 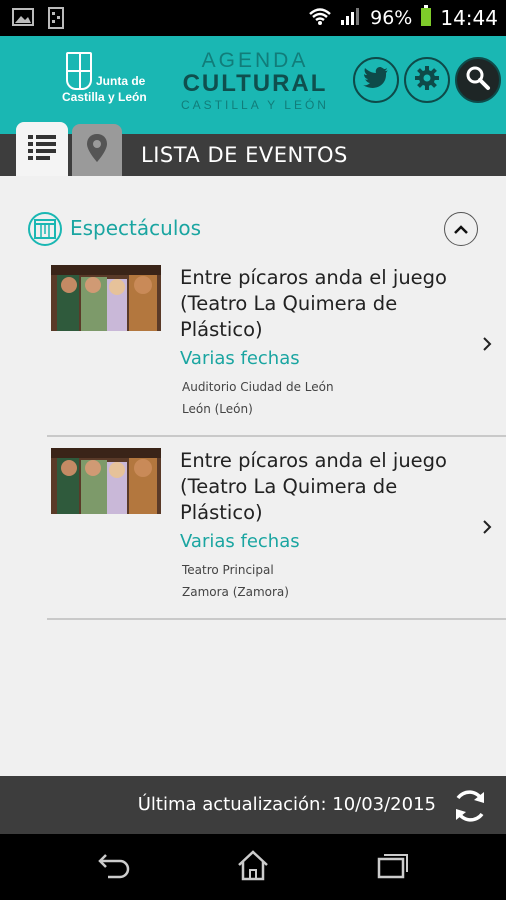 What do you see at coordinates (136, 228) in the screenshot?
I see `section-title: Espectáculos` at bounding box center [136, 228].